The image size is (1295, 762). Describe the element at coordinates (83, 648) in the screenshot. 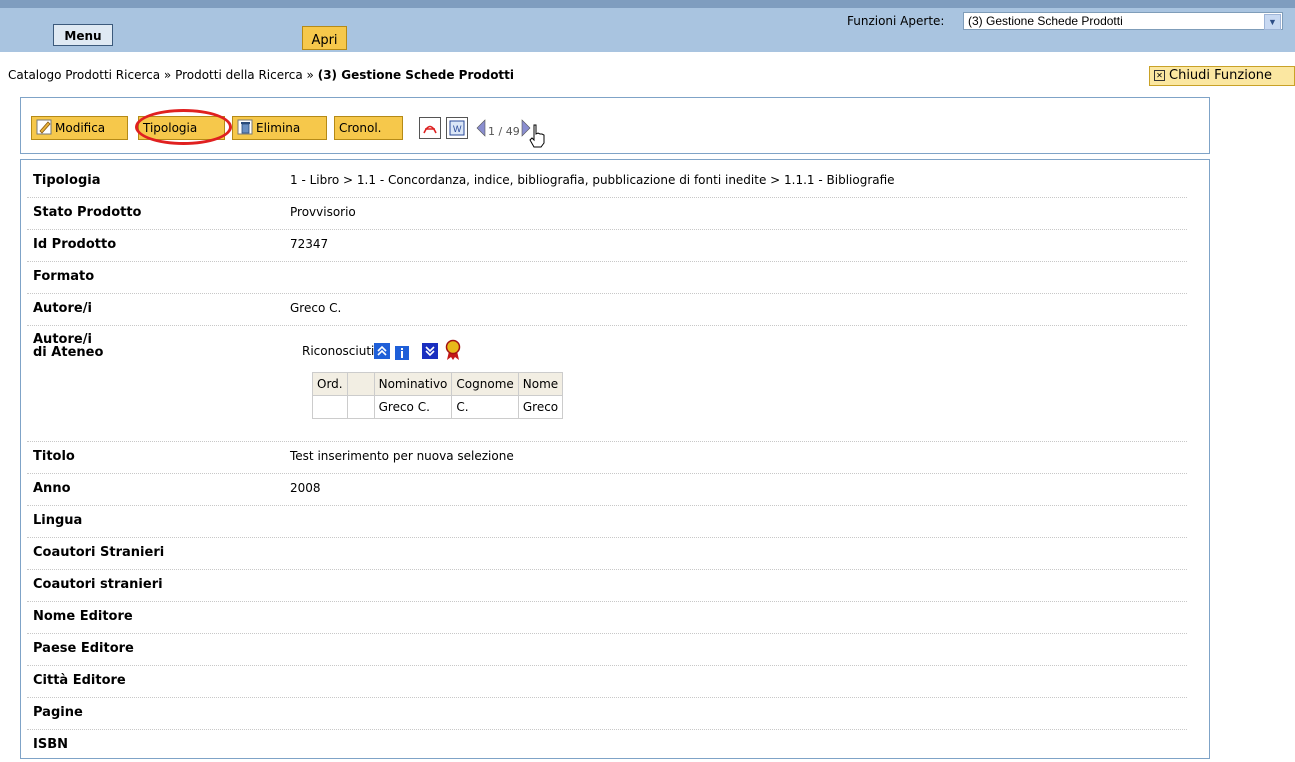

I see `field-label: Paese Editore` at that location.